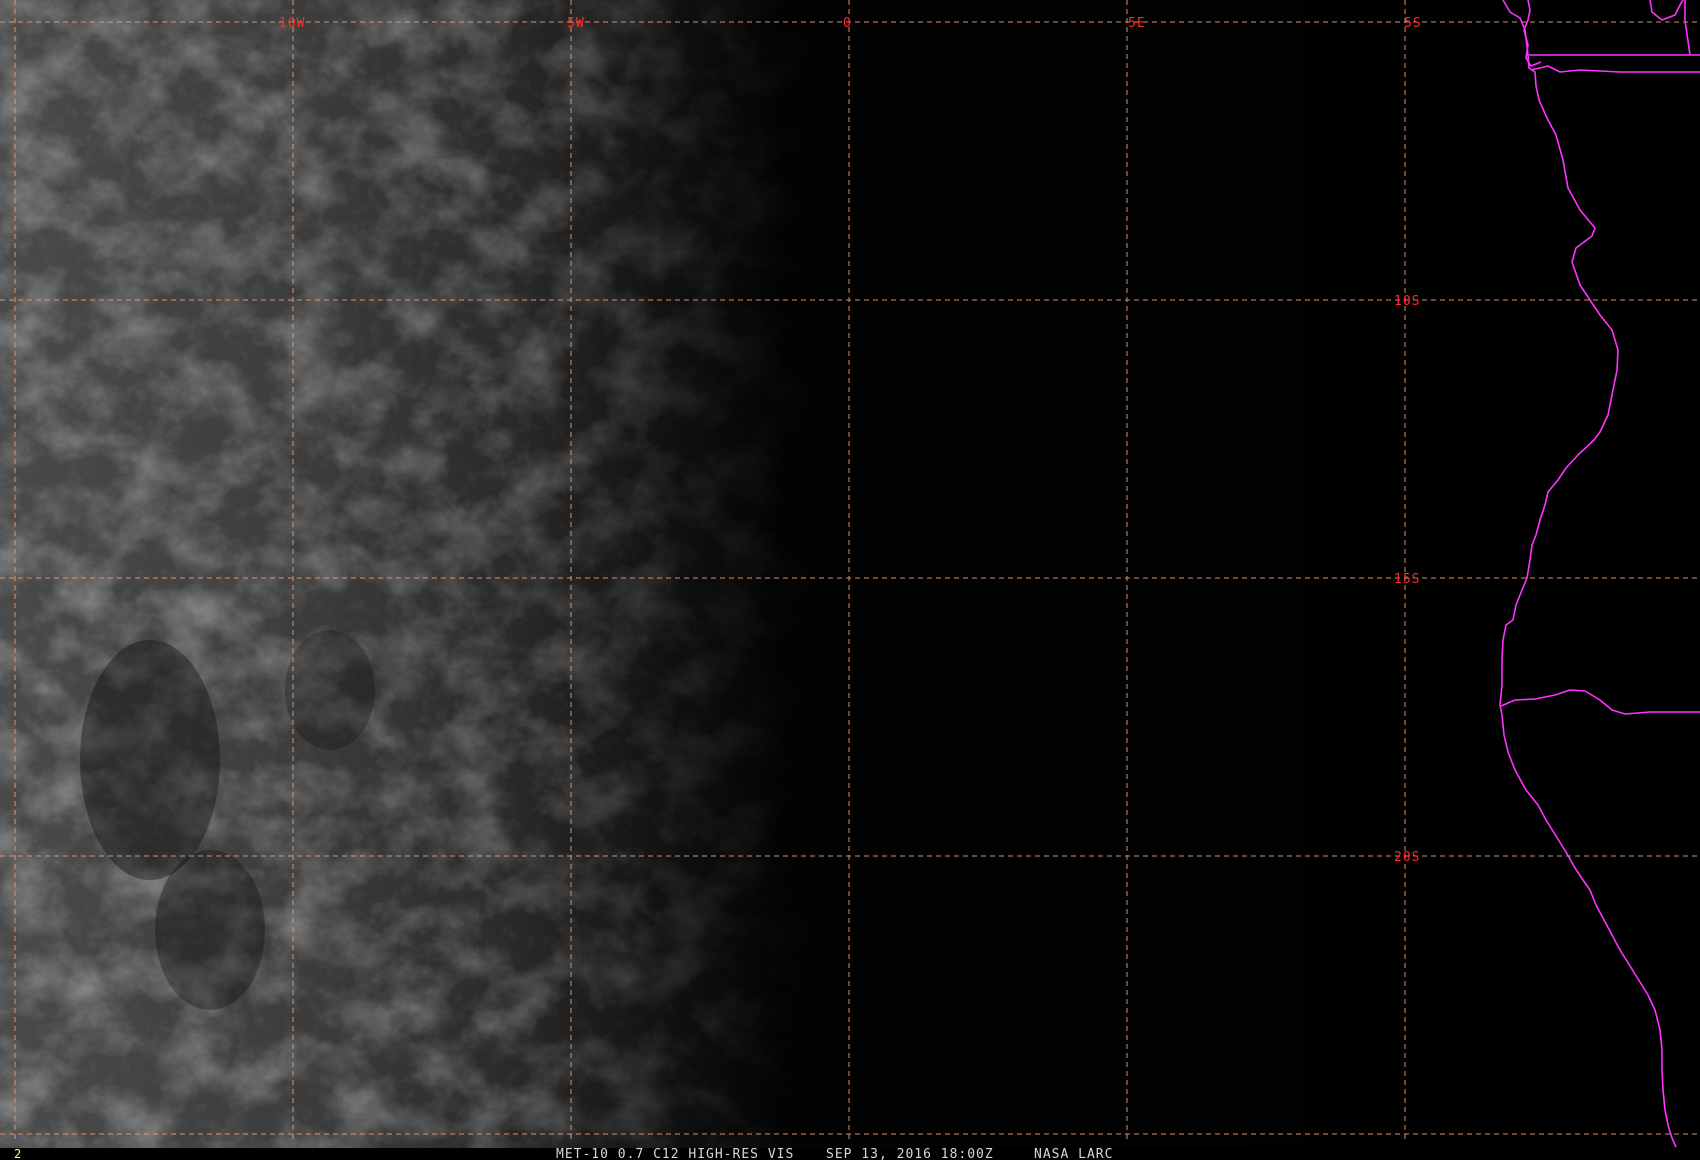 This screenshot has height=1160, width=1700. Describe the element at coordinates (847, 23) in the screenshot. I see `lon-label: 0` at that location.